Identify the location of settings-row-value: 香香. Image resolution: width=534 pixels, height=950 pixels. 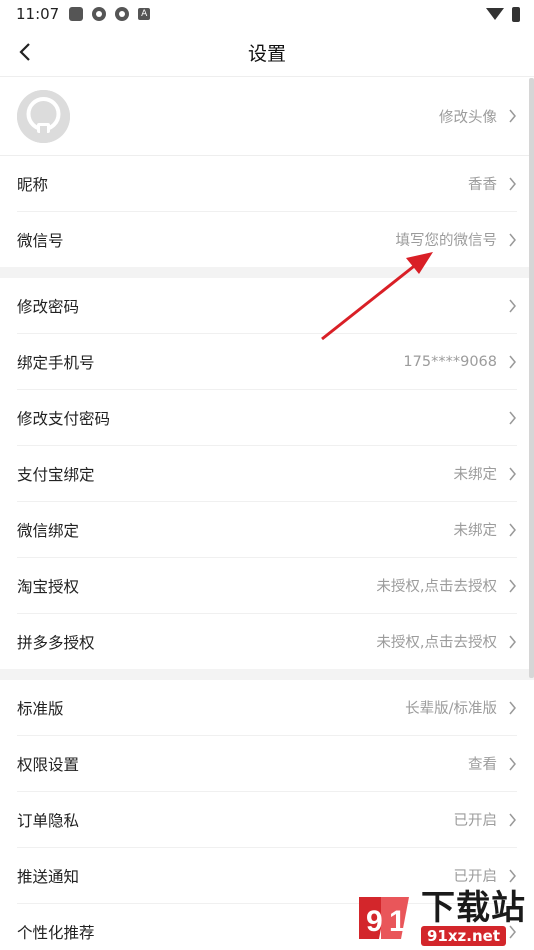
(482, 185).